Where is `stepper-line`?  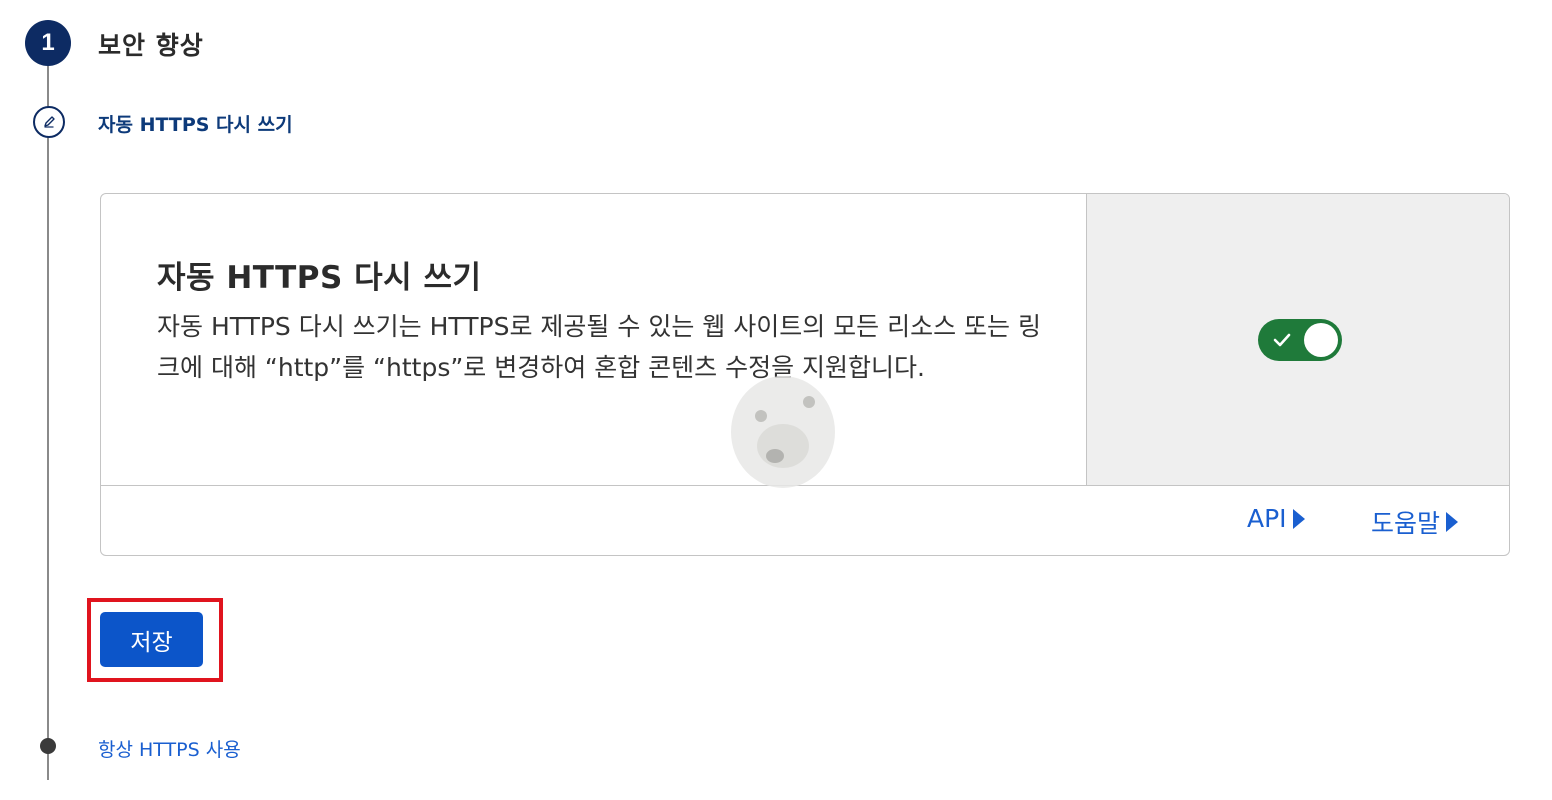 stepper-line is located at coordinates (48, 421).